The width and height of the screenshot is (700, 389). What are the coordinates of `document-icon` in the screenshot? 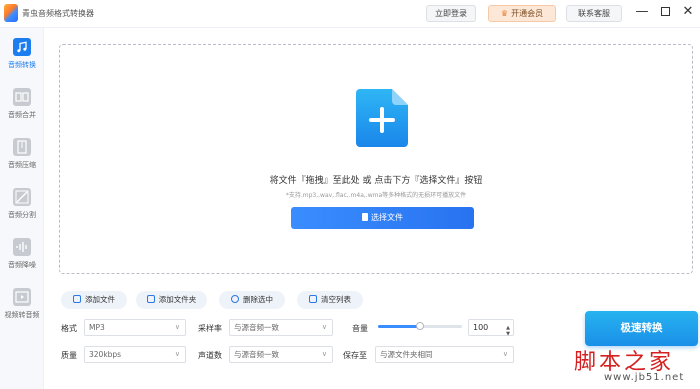 It's located at (365, 217).